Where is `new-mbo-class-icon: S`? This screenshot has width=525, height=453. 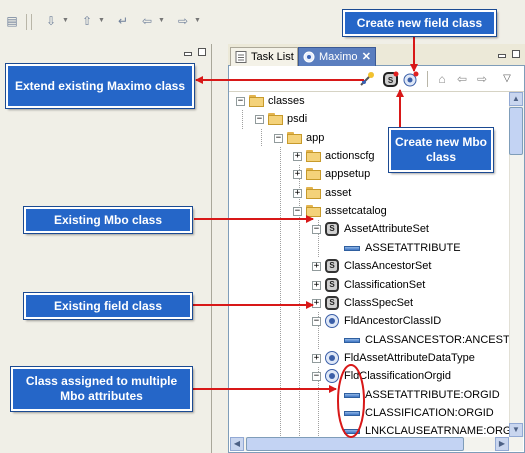
new-mbo-class-icon: S is located at coordinates (391, 79).